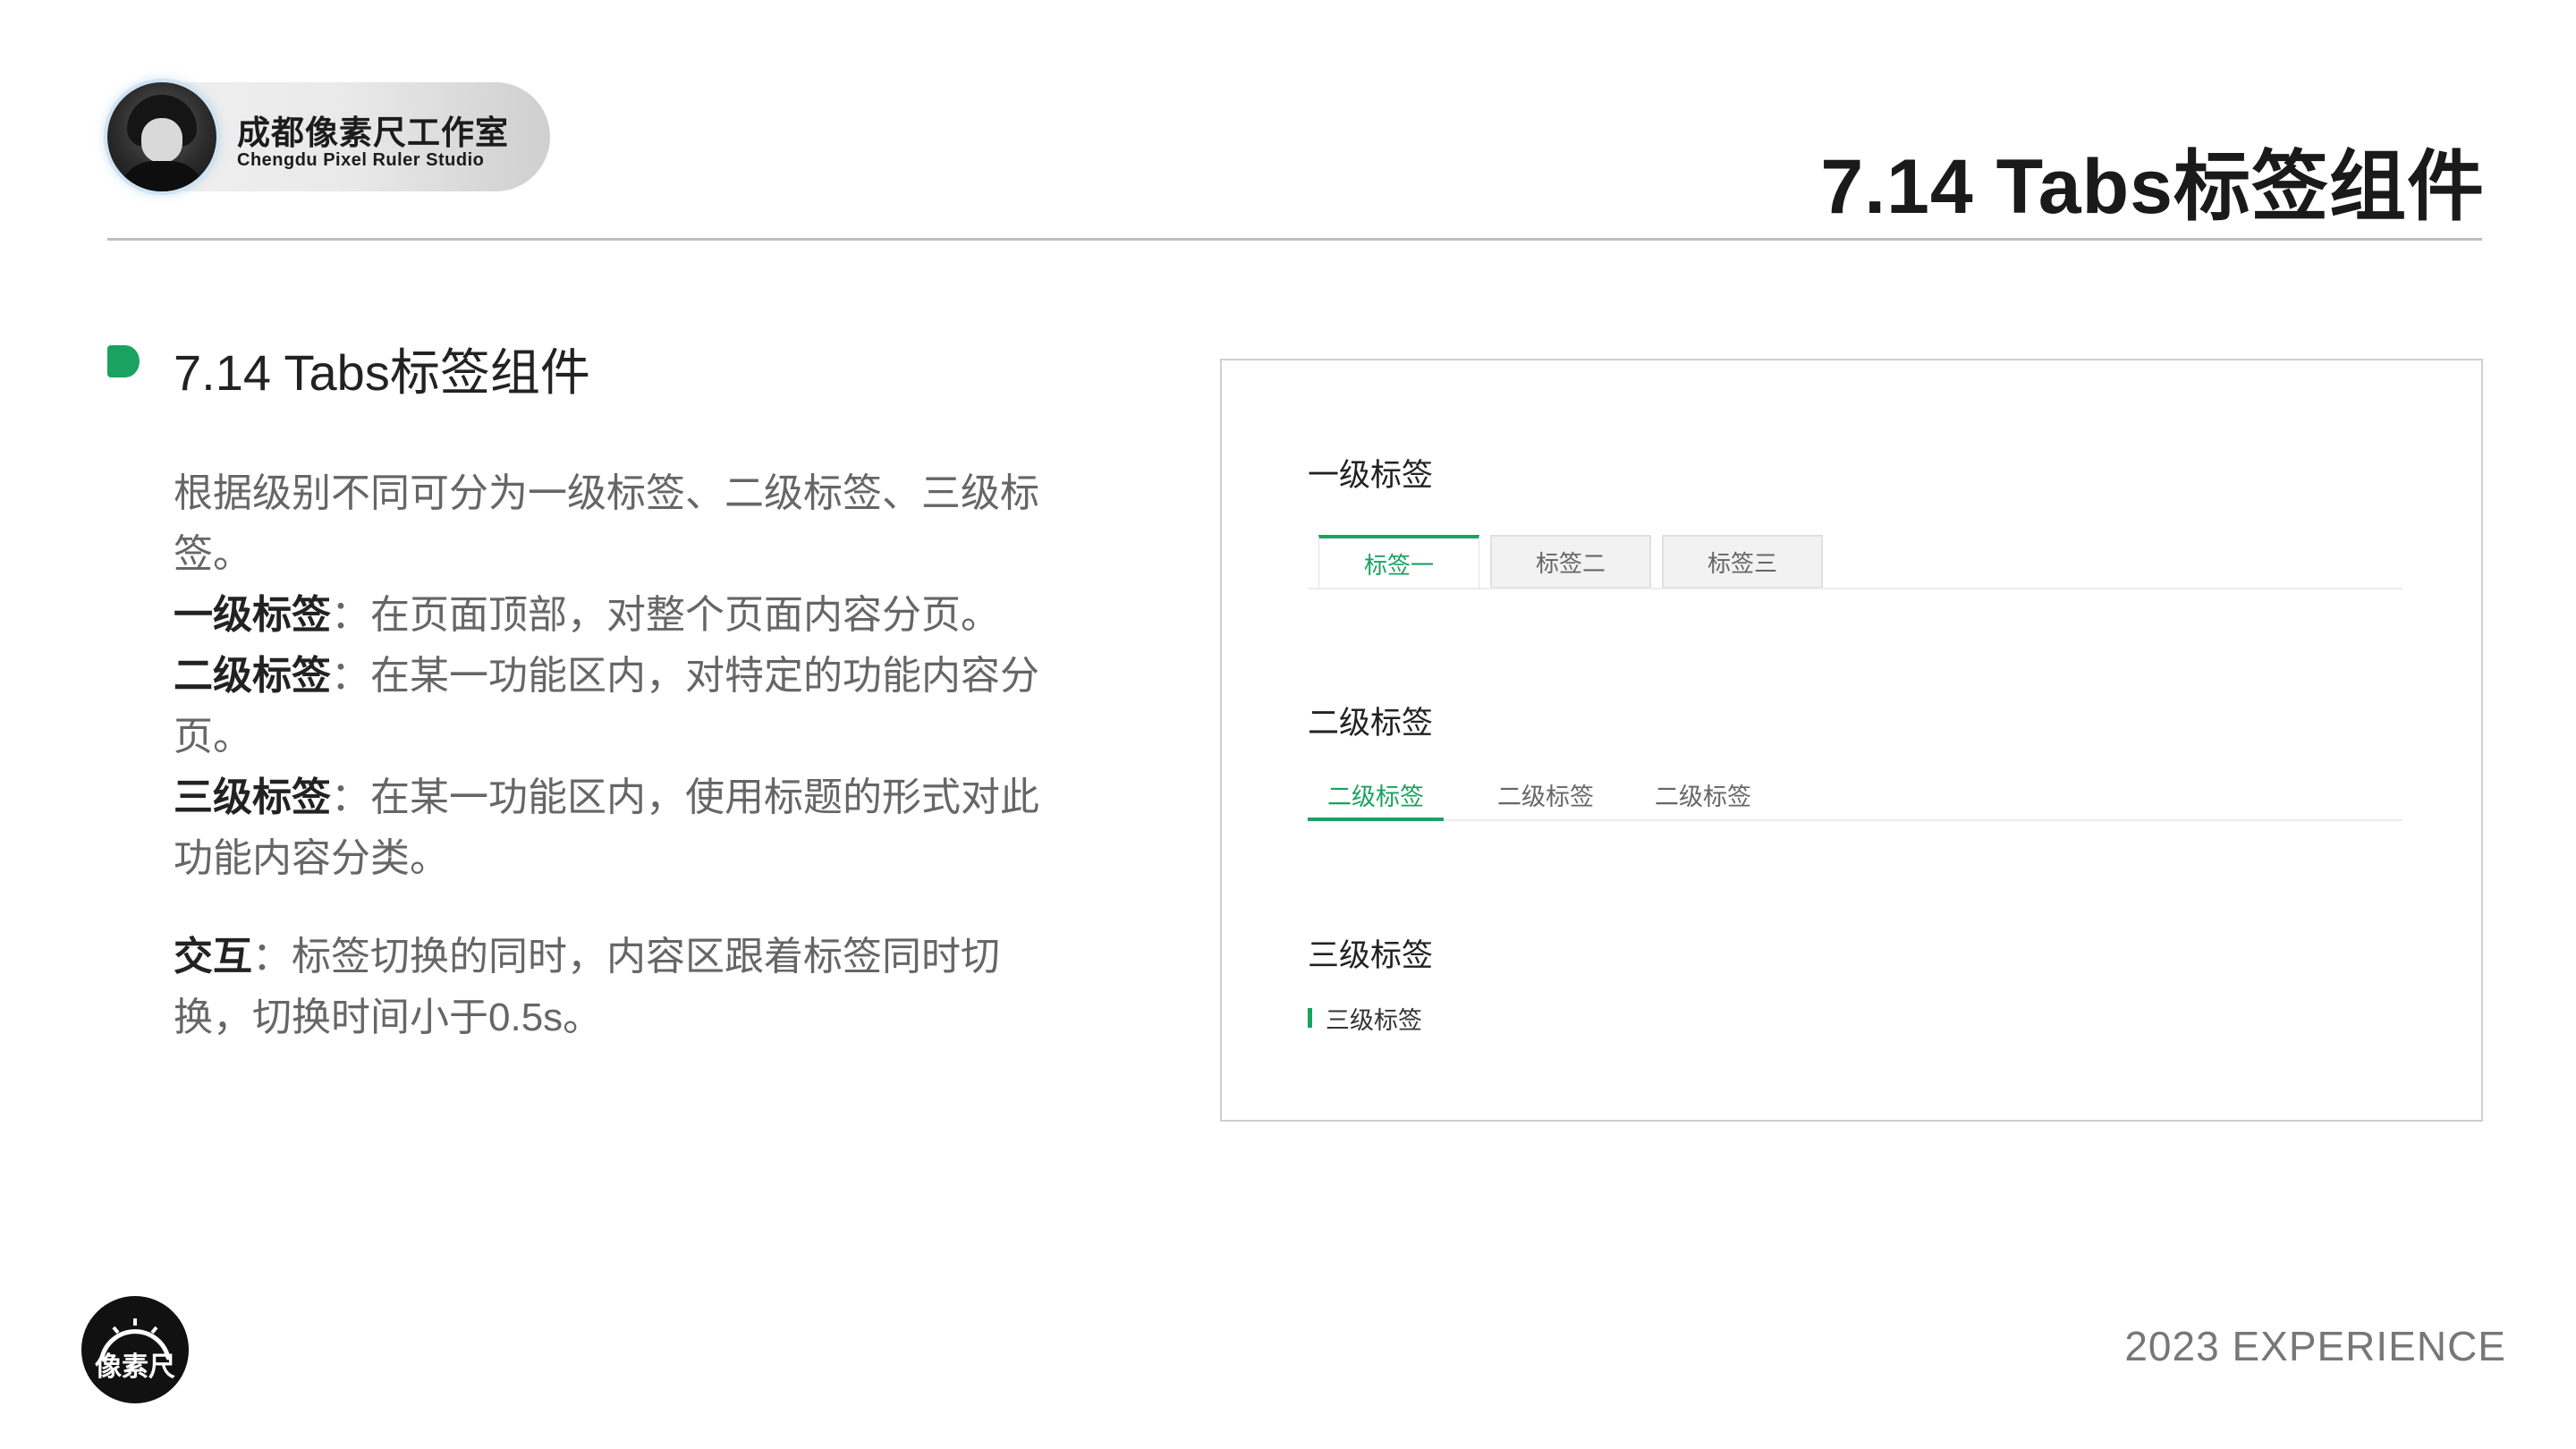  Describe the element at coordinates (665, 615) in the screenshot. I see `level1-text: ：在页面顶部，对整个页面内容分页。` at that location.